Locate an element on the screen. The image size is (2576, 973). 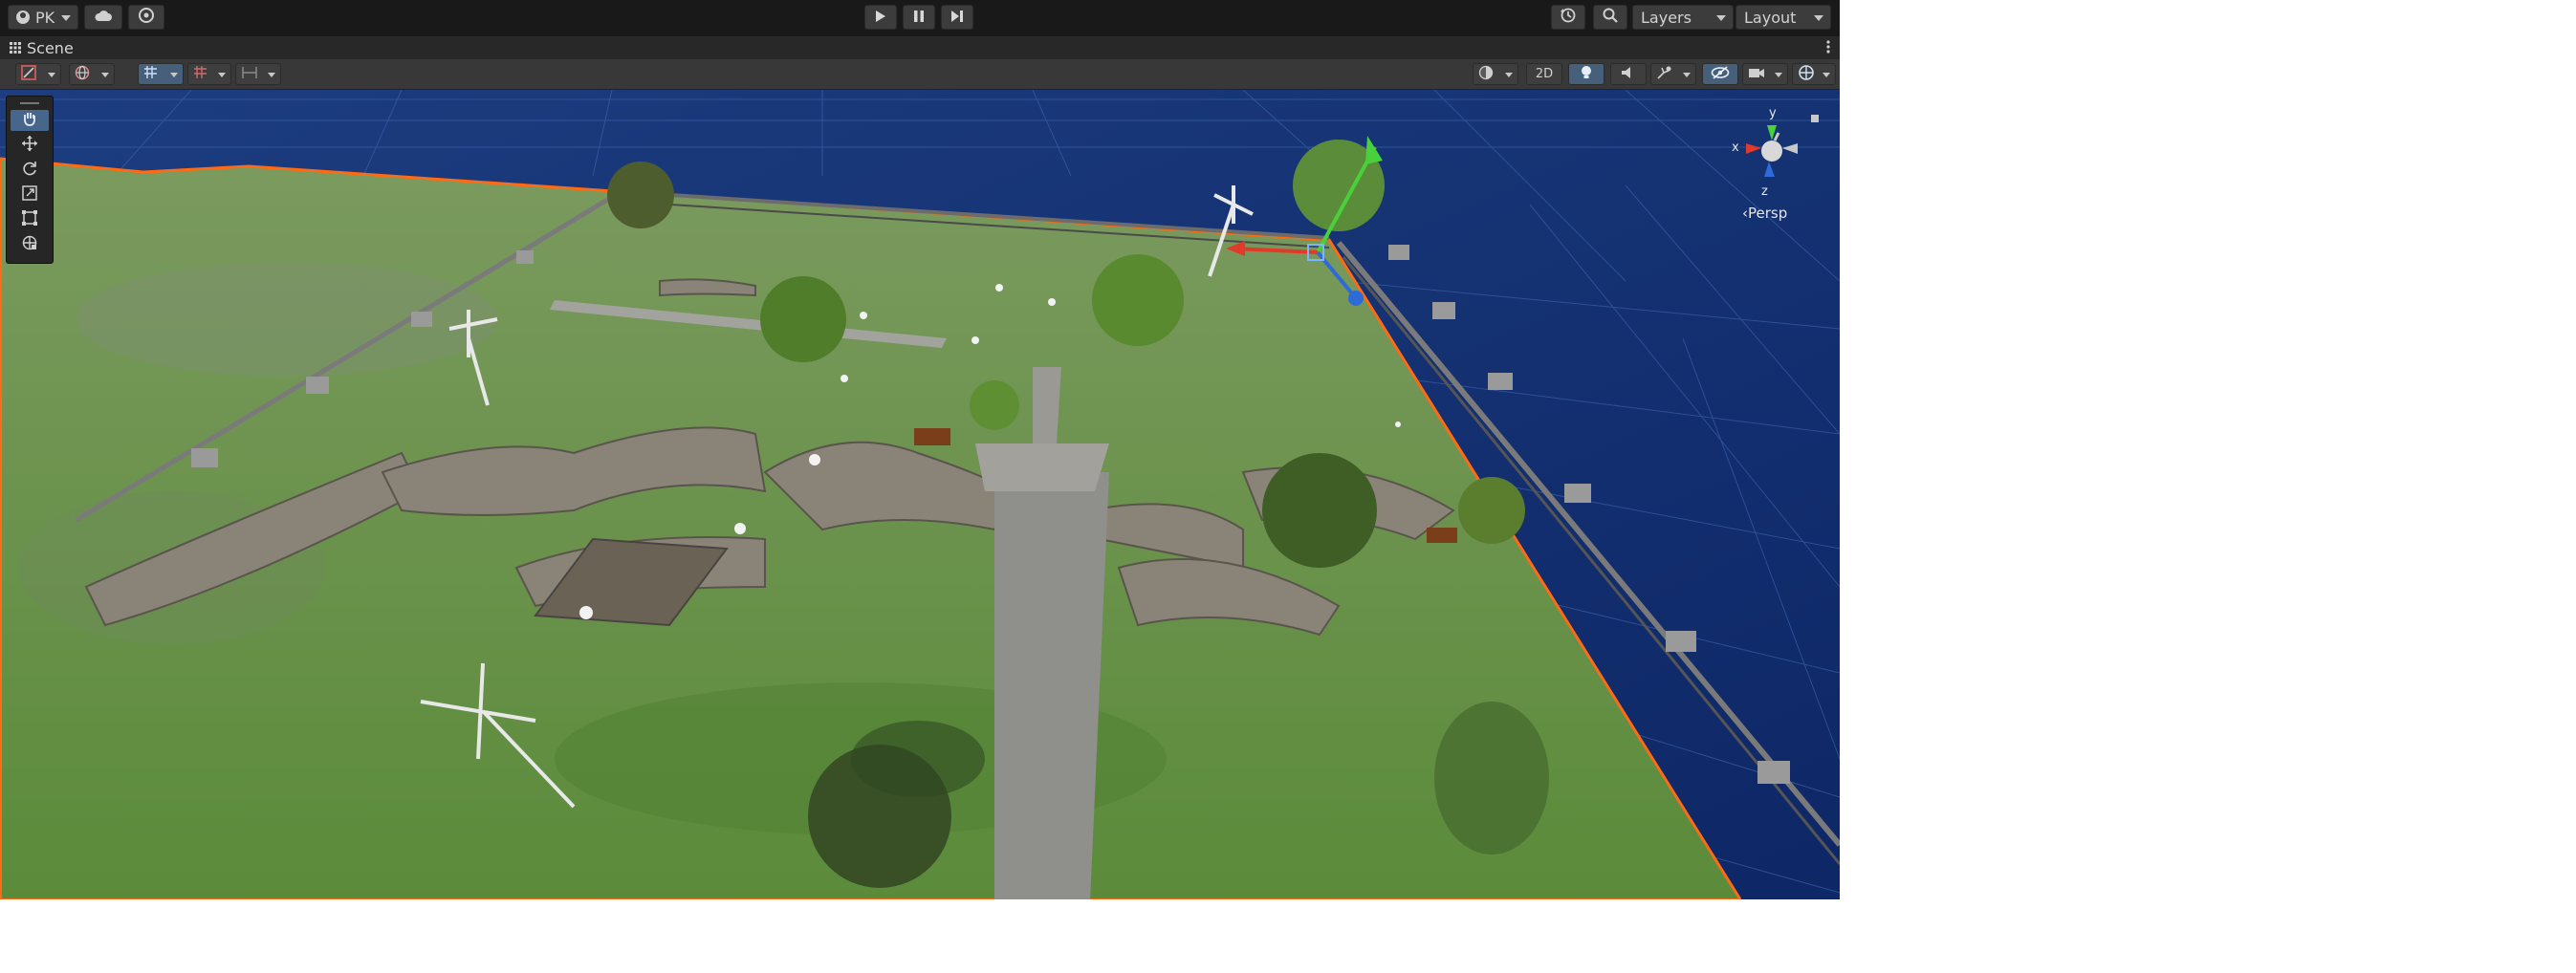
grid-toggle-icon is located at coordinates (201, 74).